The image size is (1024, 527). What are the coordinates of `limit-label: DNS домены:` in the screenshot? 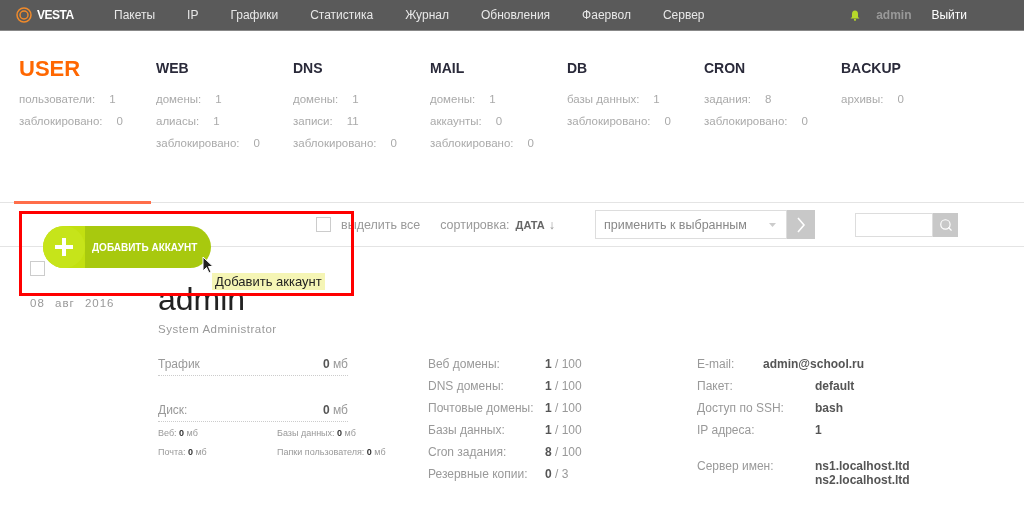 It's located at (466, 386).